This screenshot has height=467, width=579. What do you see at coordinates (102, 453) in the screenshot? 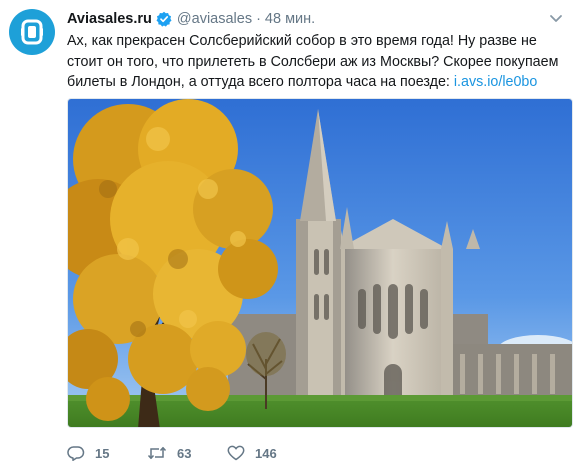
I see `reply-count: 15` at bounding box center [102, 453].